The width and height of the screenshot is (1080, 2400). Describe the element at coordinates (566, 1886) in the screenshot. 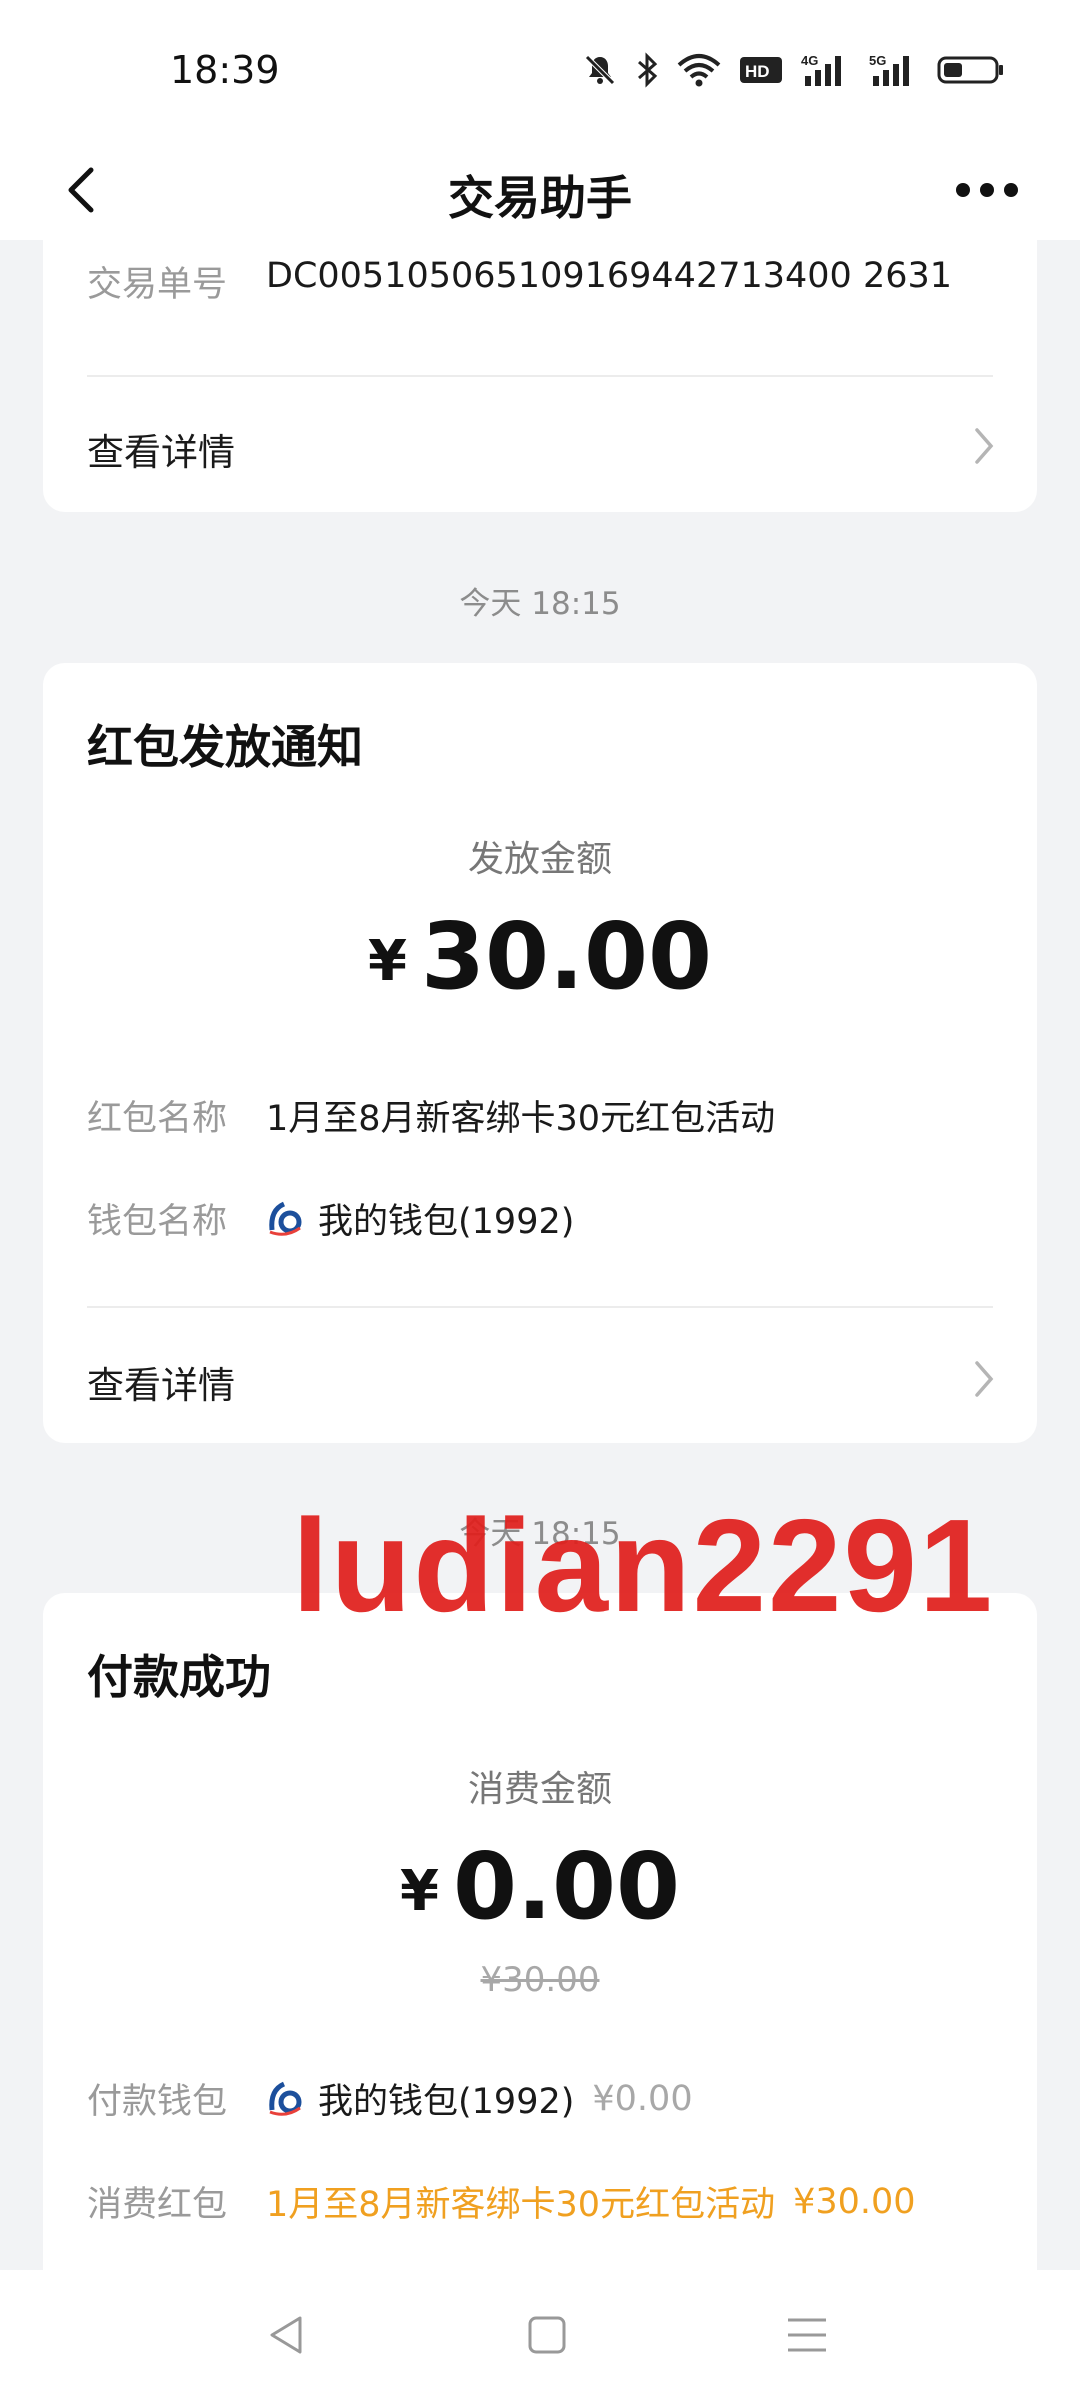

I see `amount-value: 0.00` at that location.